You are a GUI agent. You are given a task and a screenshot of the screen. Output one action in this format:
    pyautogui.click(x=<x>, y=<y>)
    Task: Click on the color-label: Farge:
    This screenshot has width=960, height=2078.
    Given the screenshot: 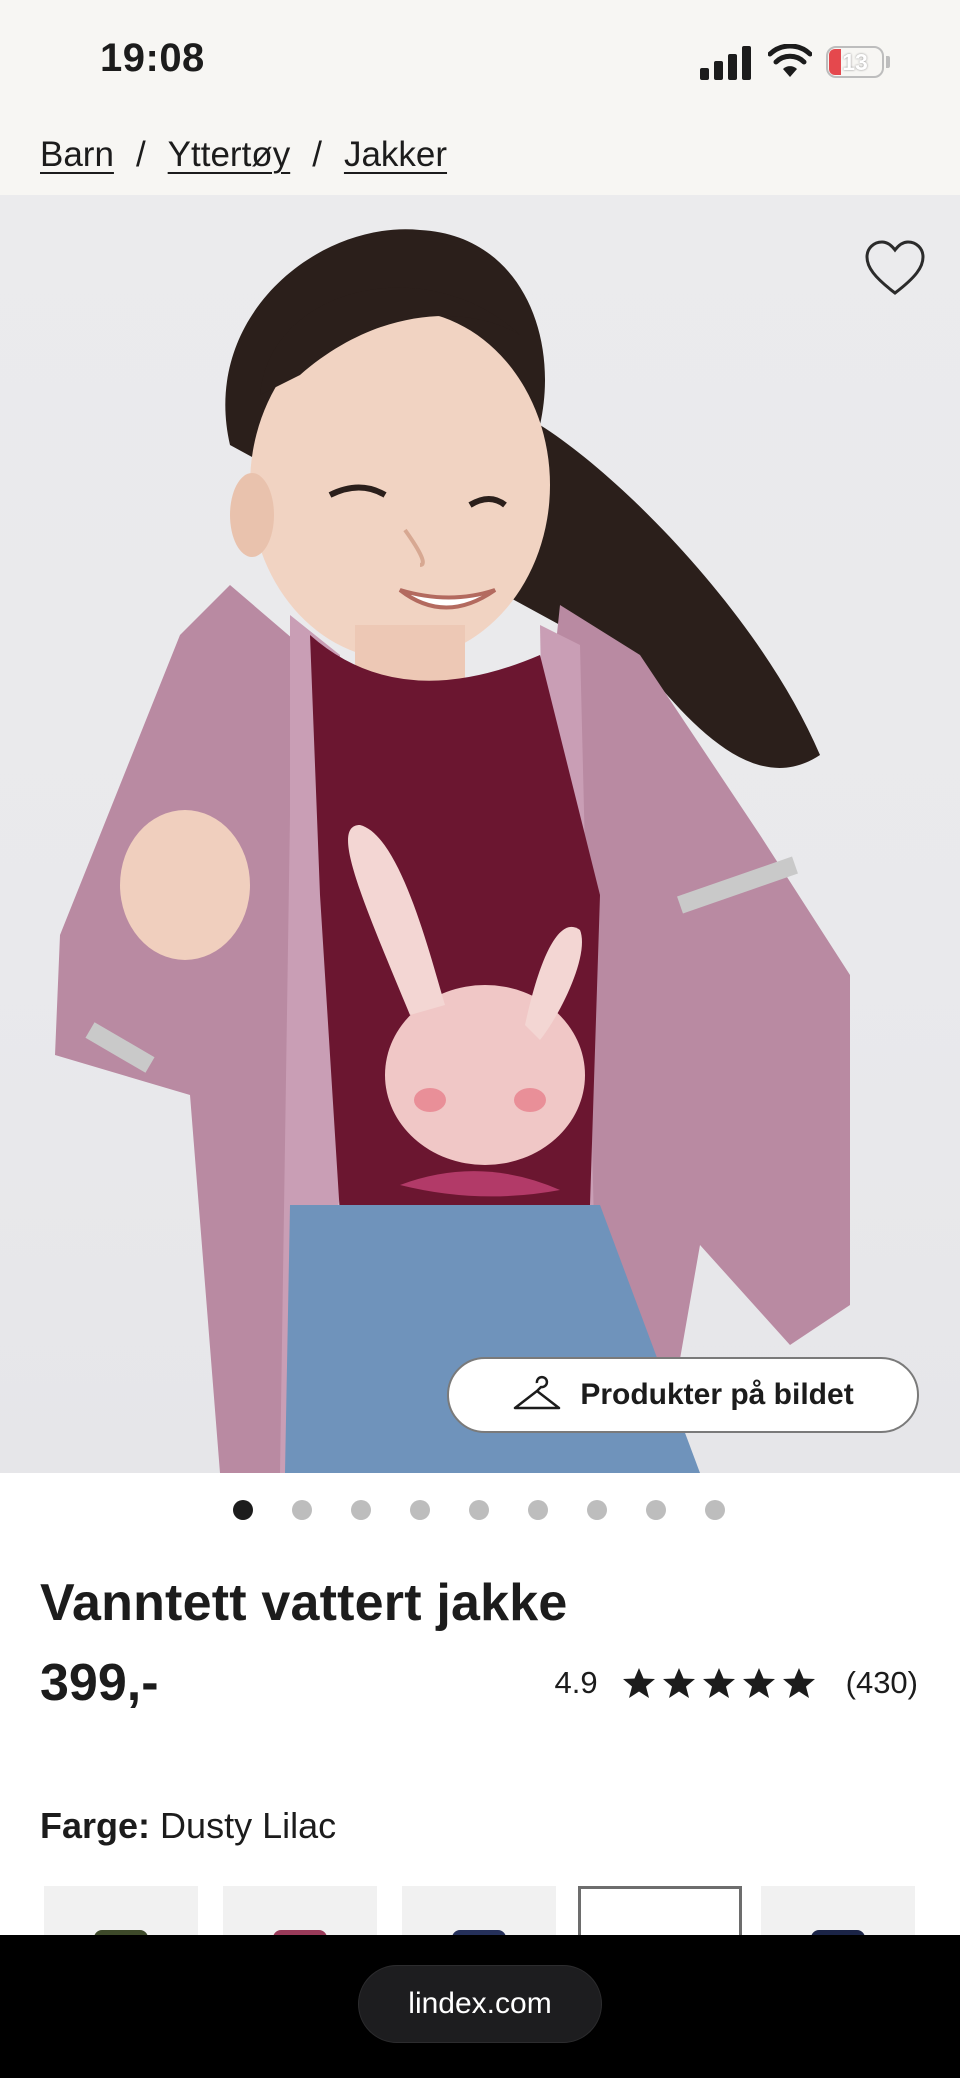 What is the action you would take?
    pyautogui.click(x=95, y=1825)
    